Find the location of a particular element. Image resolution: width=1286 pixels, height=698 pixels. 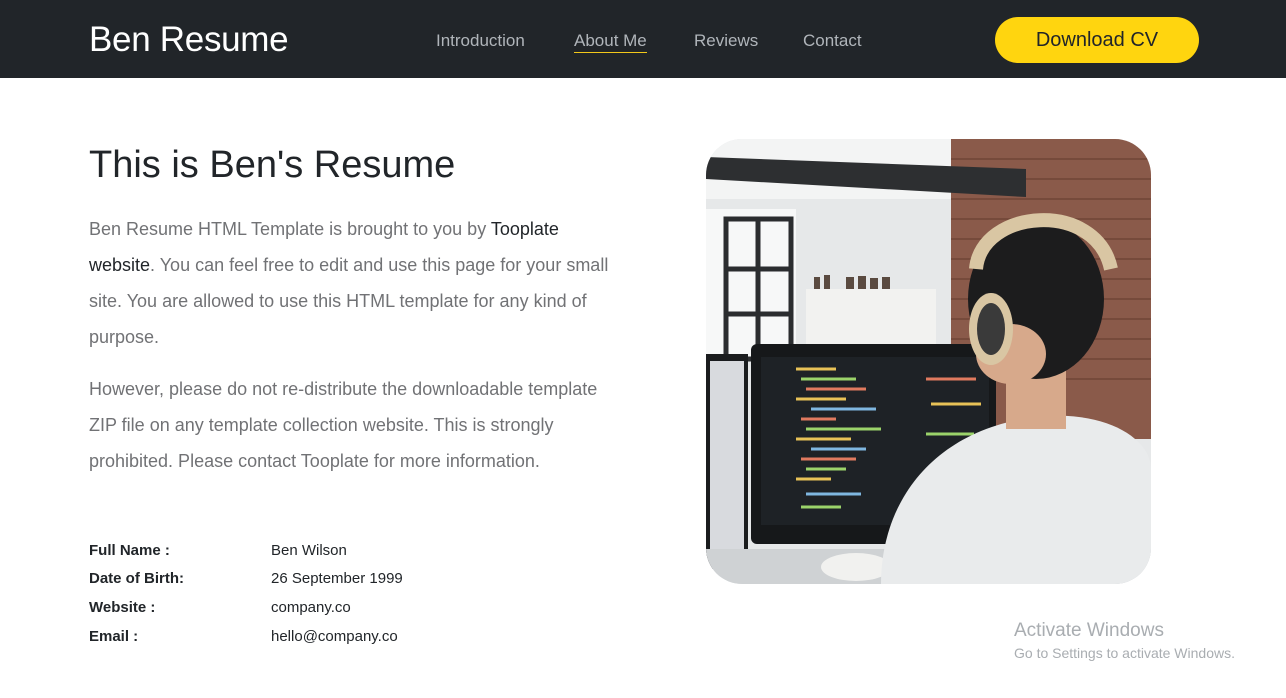

info-row-full-name: Full Name : Ben Wilson is located at coordinates (289, 553).